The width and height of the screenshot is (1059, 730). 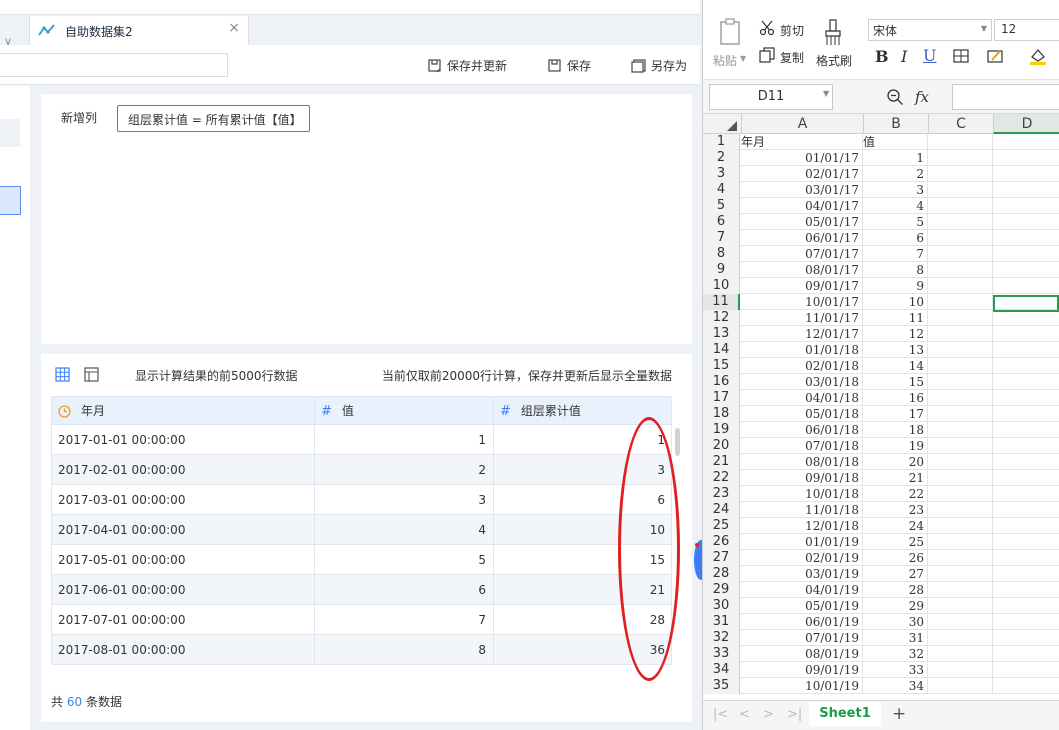 What do you see at coordinates (361, 620) in the screenshot?
I see `table-row: 2017-07-01 00:00:00 7 28` at bounding box center [361, 620].